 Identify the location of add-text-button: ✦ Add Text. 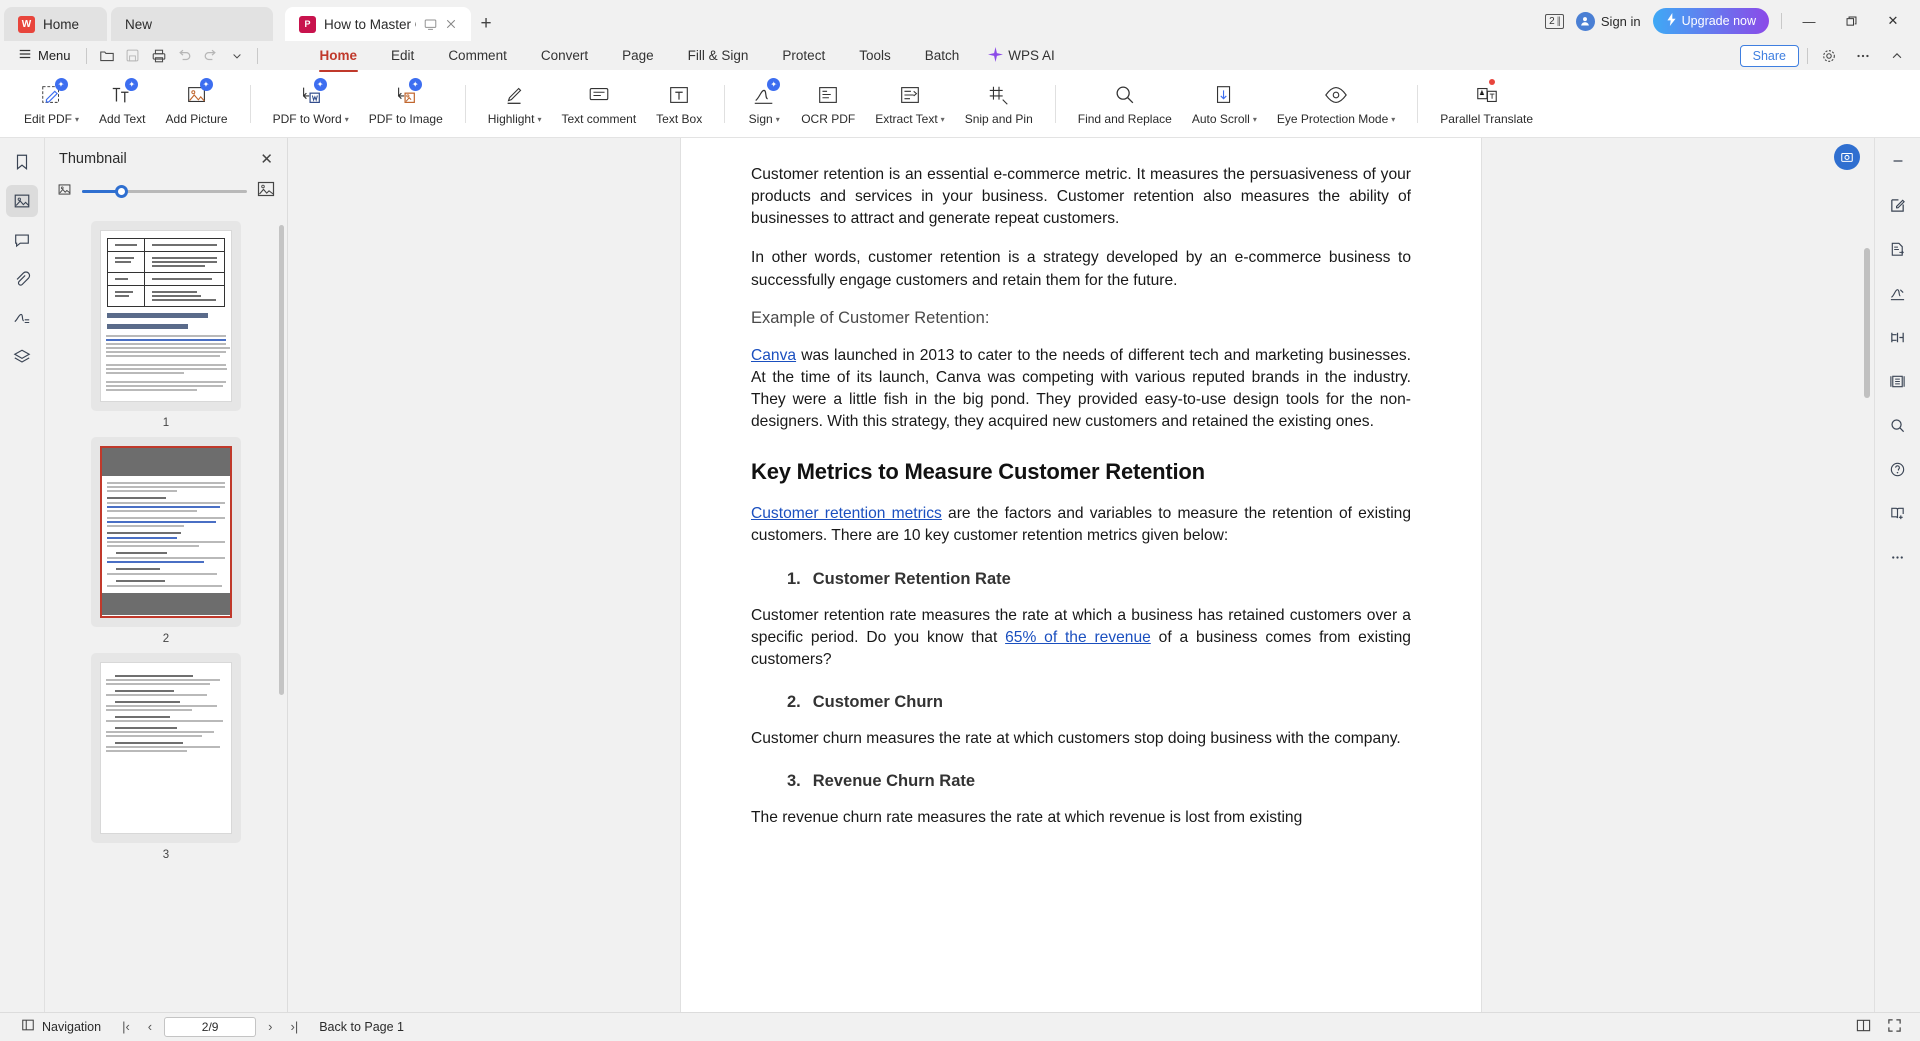
(122, 103).